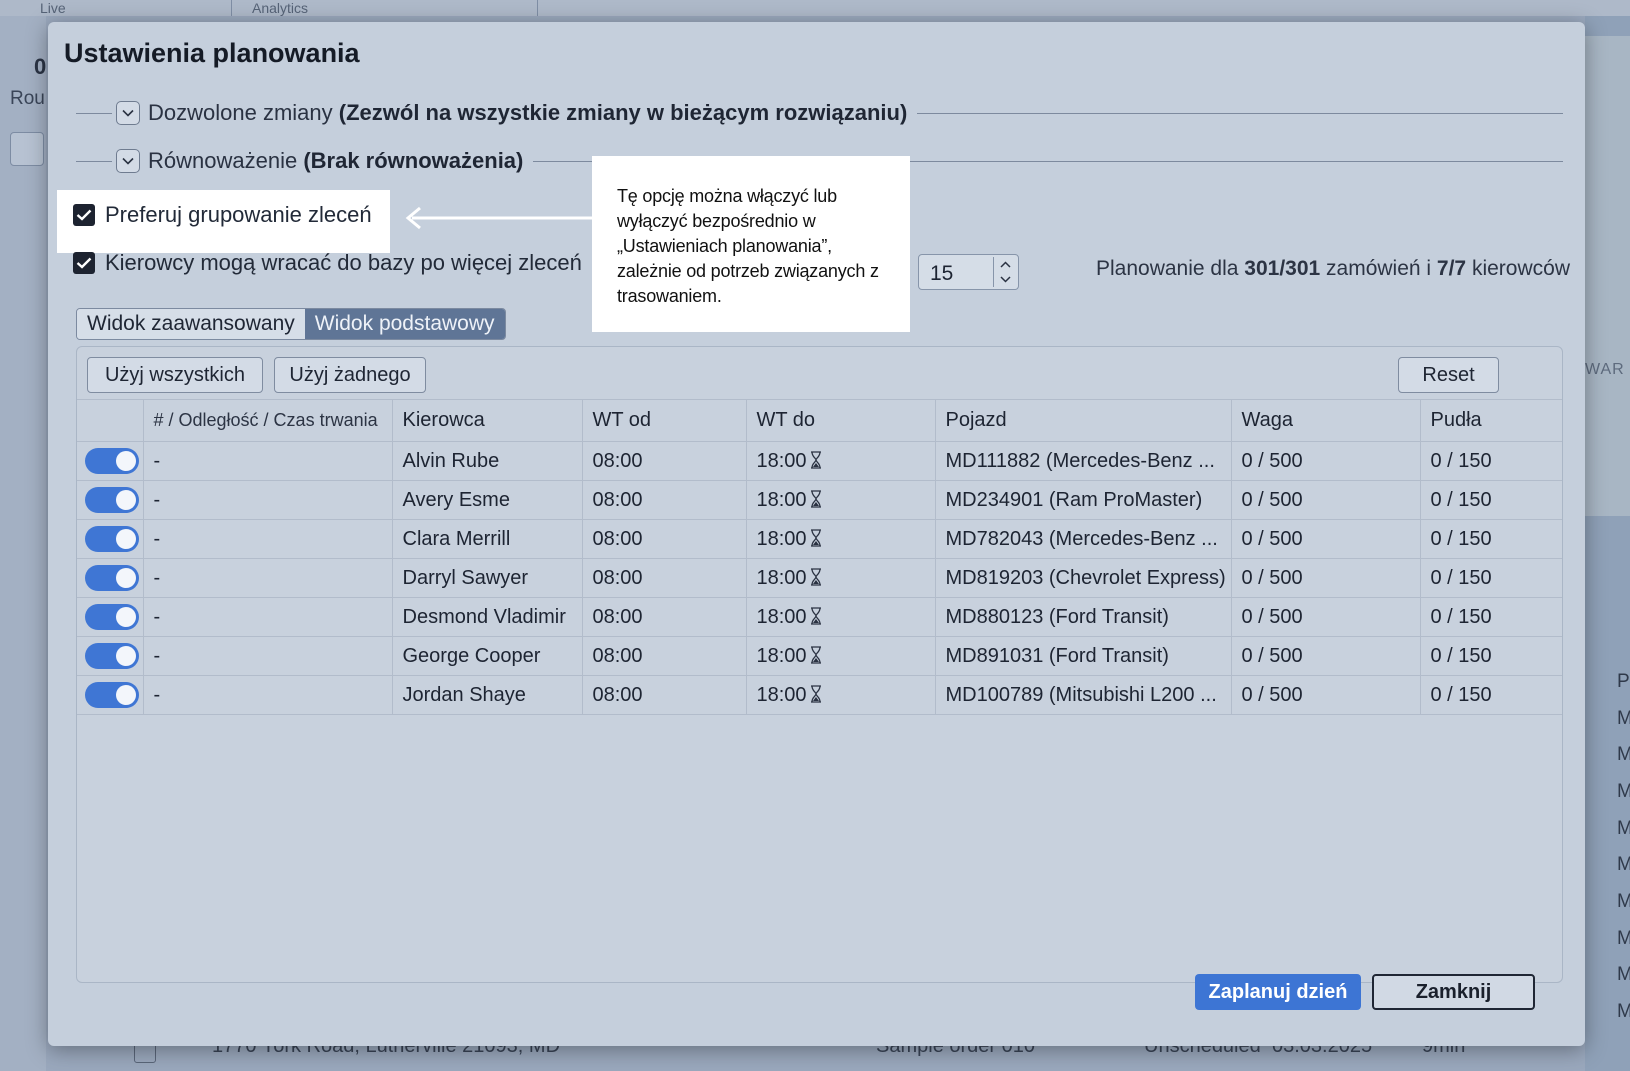  What do you see at coordinates (941, 274) in the screenshot?
I see `stepper-value: 15` at bounding box center [941, 274].